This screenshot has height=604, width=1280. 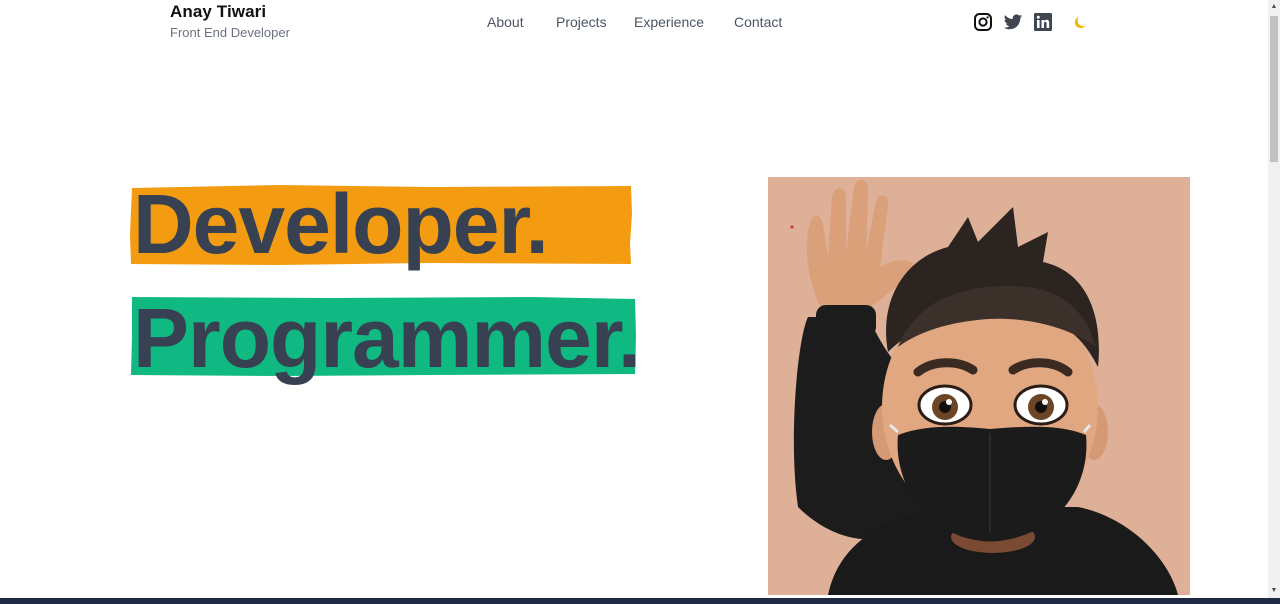 I want to click on twitter-icon, so click(x=1013, y=22).